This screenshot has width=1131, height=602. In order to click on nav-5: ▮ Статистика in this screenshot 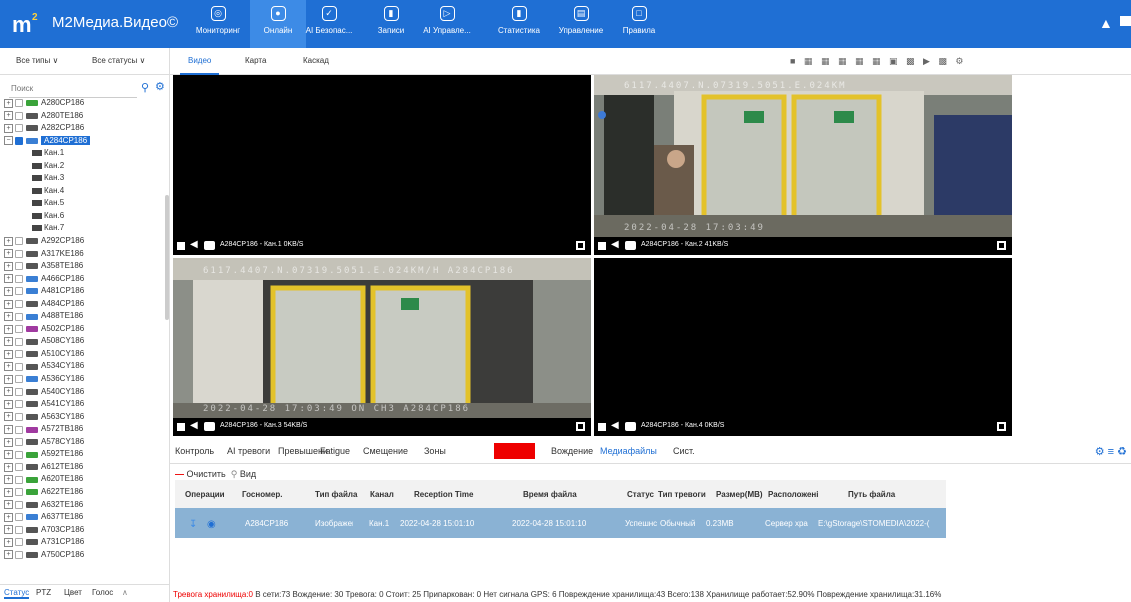, I will do `click(519, 24)`.